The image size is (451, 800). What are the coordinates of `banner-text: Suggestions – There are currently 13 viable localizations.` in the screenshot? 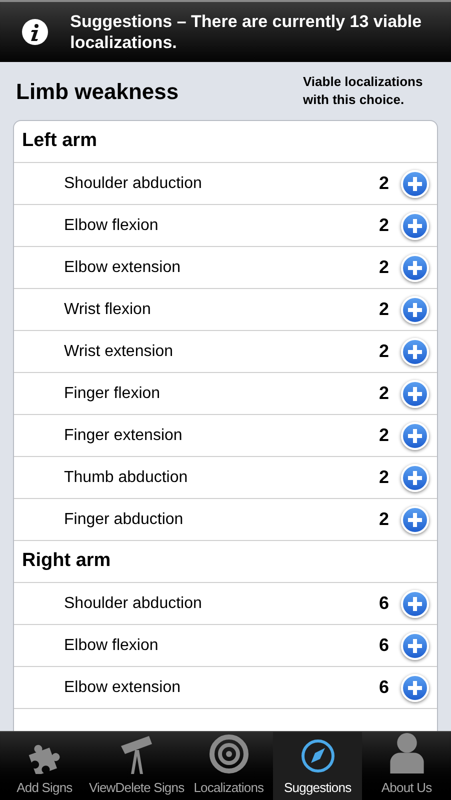 It's located at (246, 32).